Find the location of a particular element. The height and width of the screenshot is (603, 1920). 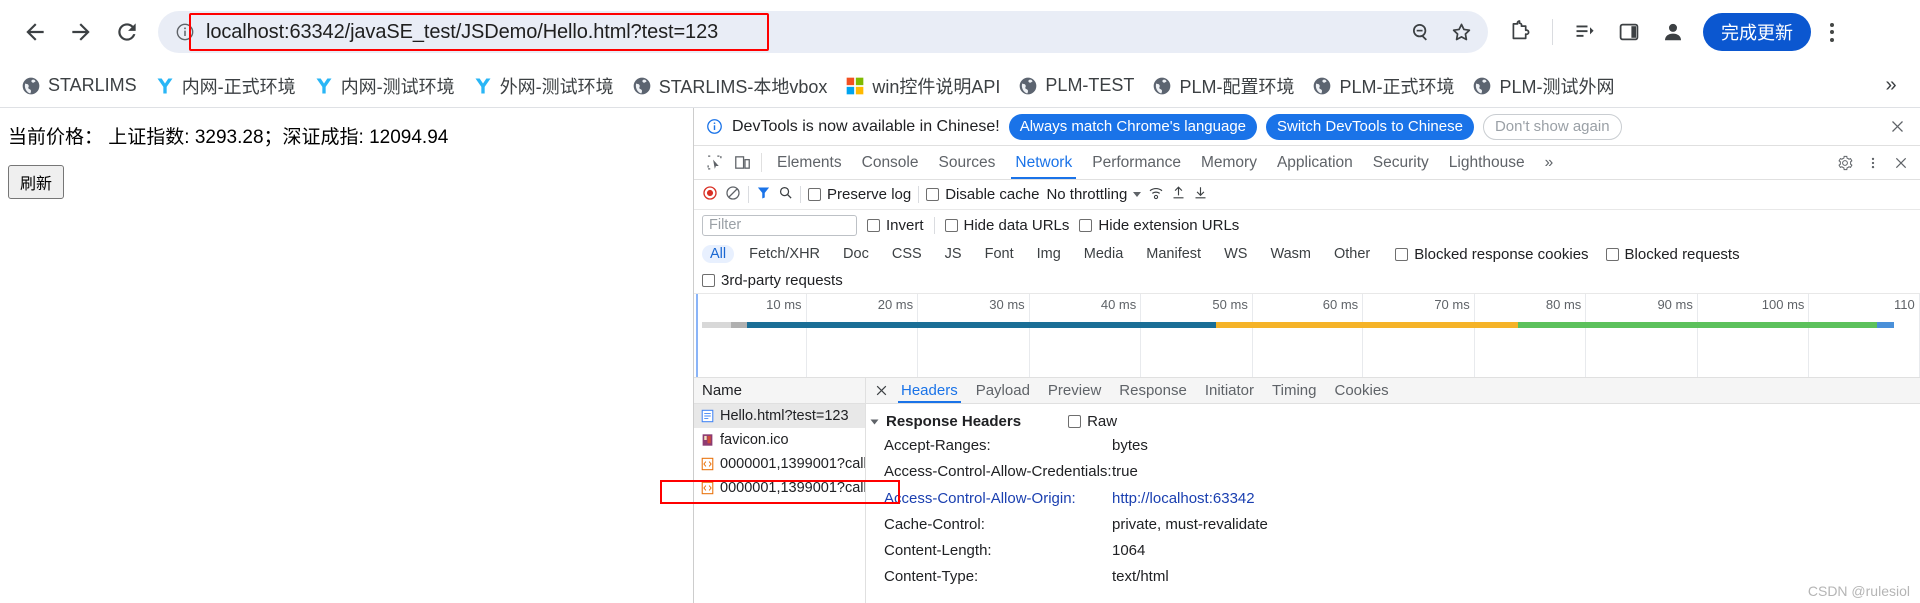

detail-tab-cookies: Cookies is located at coordinates (1361, 390).